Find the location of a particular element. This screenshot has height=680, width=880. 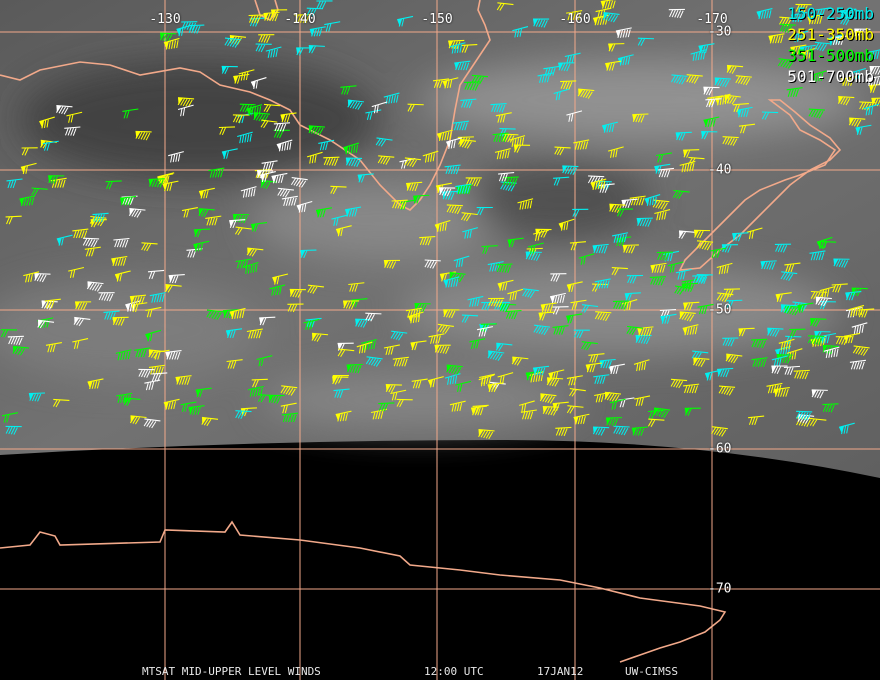

legend-item-150-250: 150-250mb is located at coordinates (830, 13).